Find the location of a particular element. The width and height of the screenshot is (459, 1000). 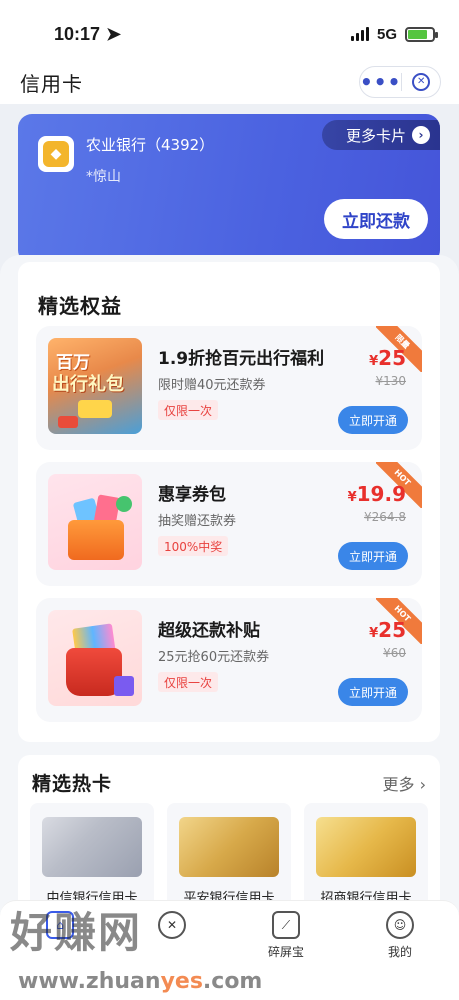

offer-subtitle: 限时赠40元还款券 is located at coordinates (212, 385).